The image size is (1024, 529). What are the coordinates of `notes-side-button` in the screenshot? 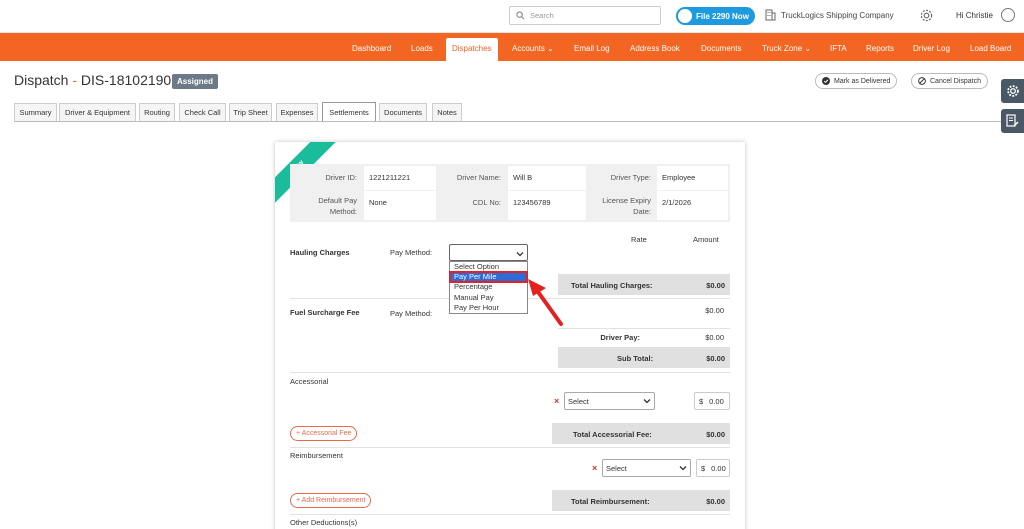 It's located at (1012, 121).